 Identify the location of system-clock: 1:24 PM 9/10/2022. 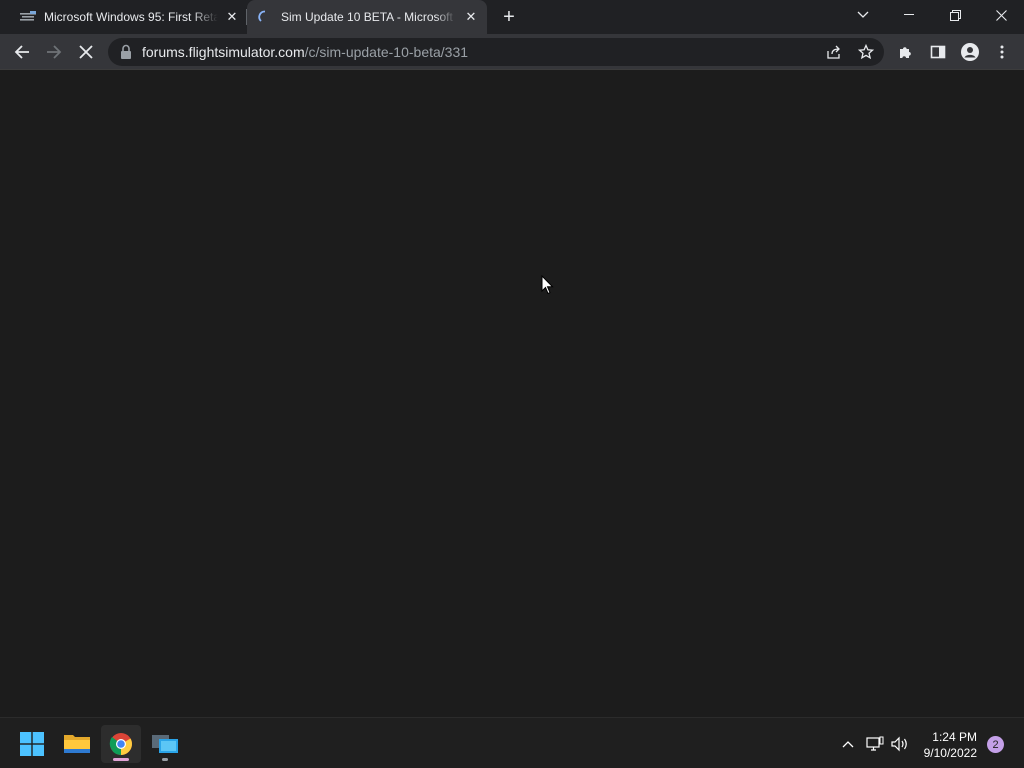
(950, 745).